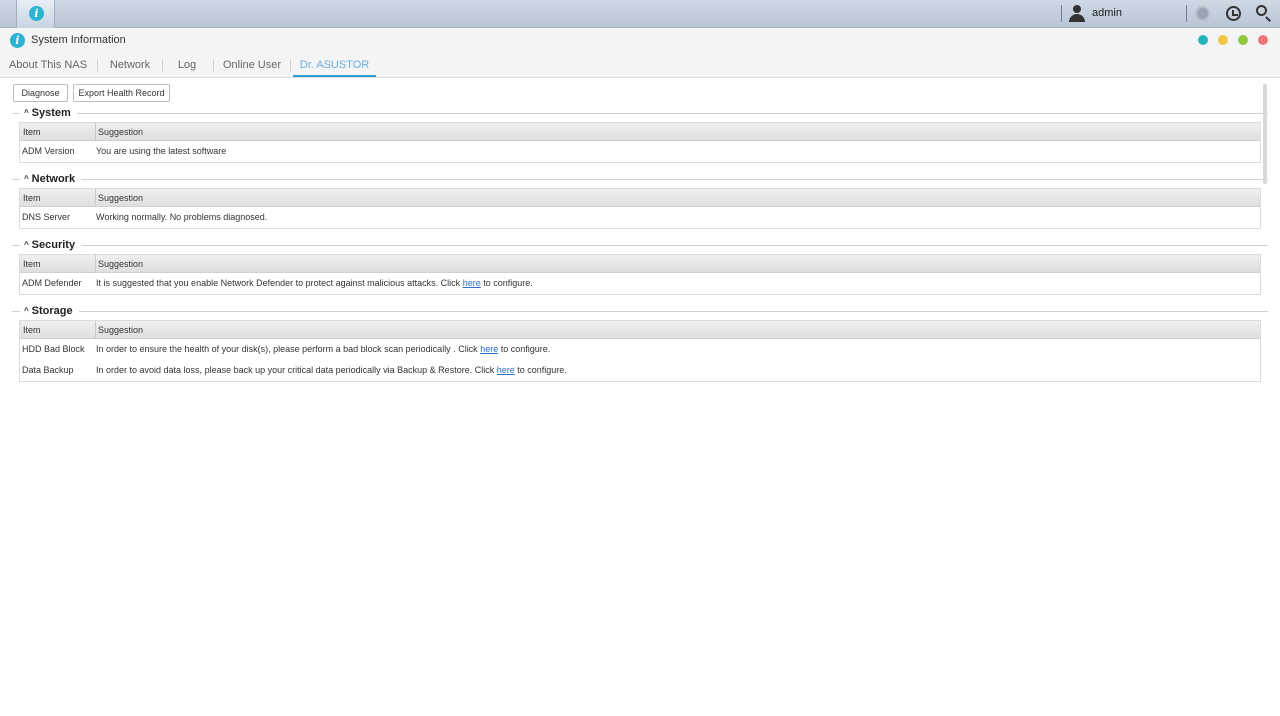  What do you see at coordinates (53, 179) in the screenshot?
I see `section-title: Network` at bounding box center [53, 179].